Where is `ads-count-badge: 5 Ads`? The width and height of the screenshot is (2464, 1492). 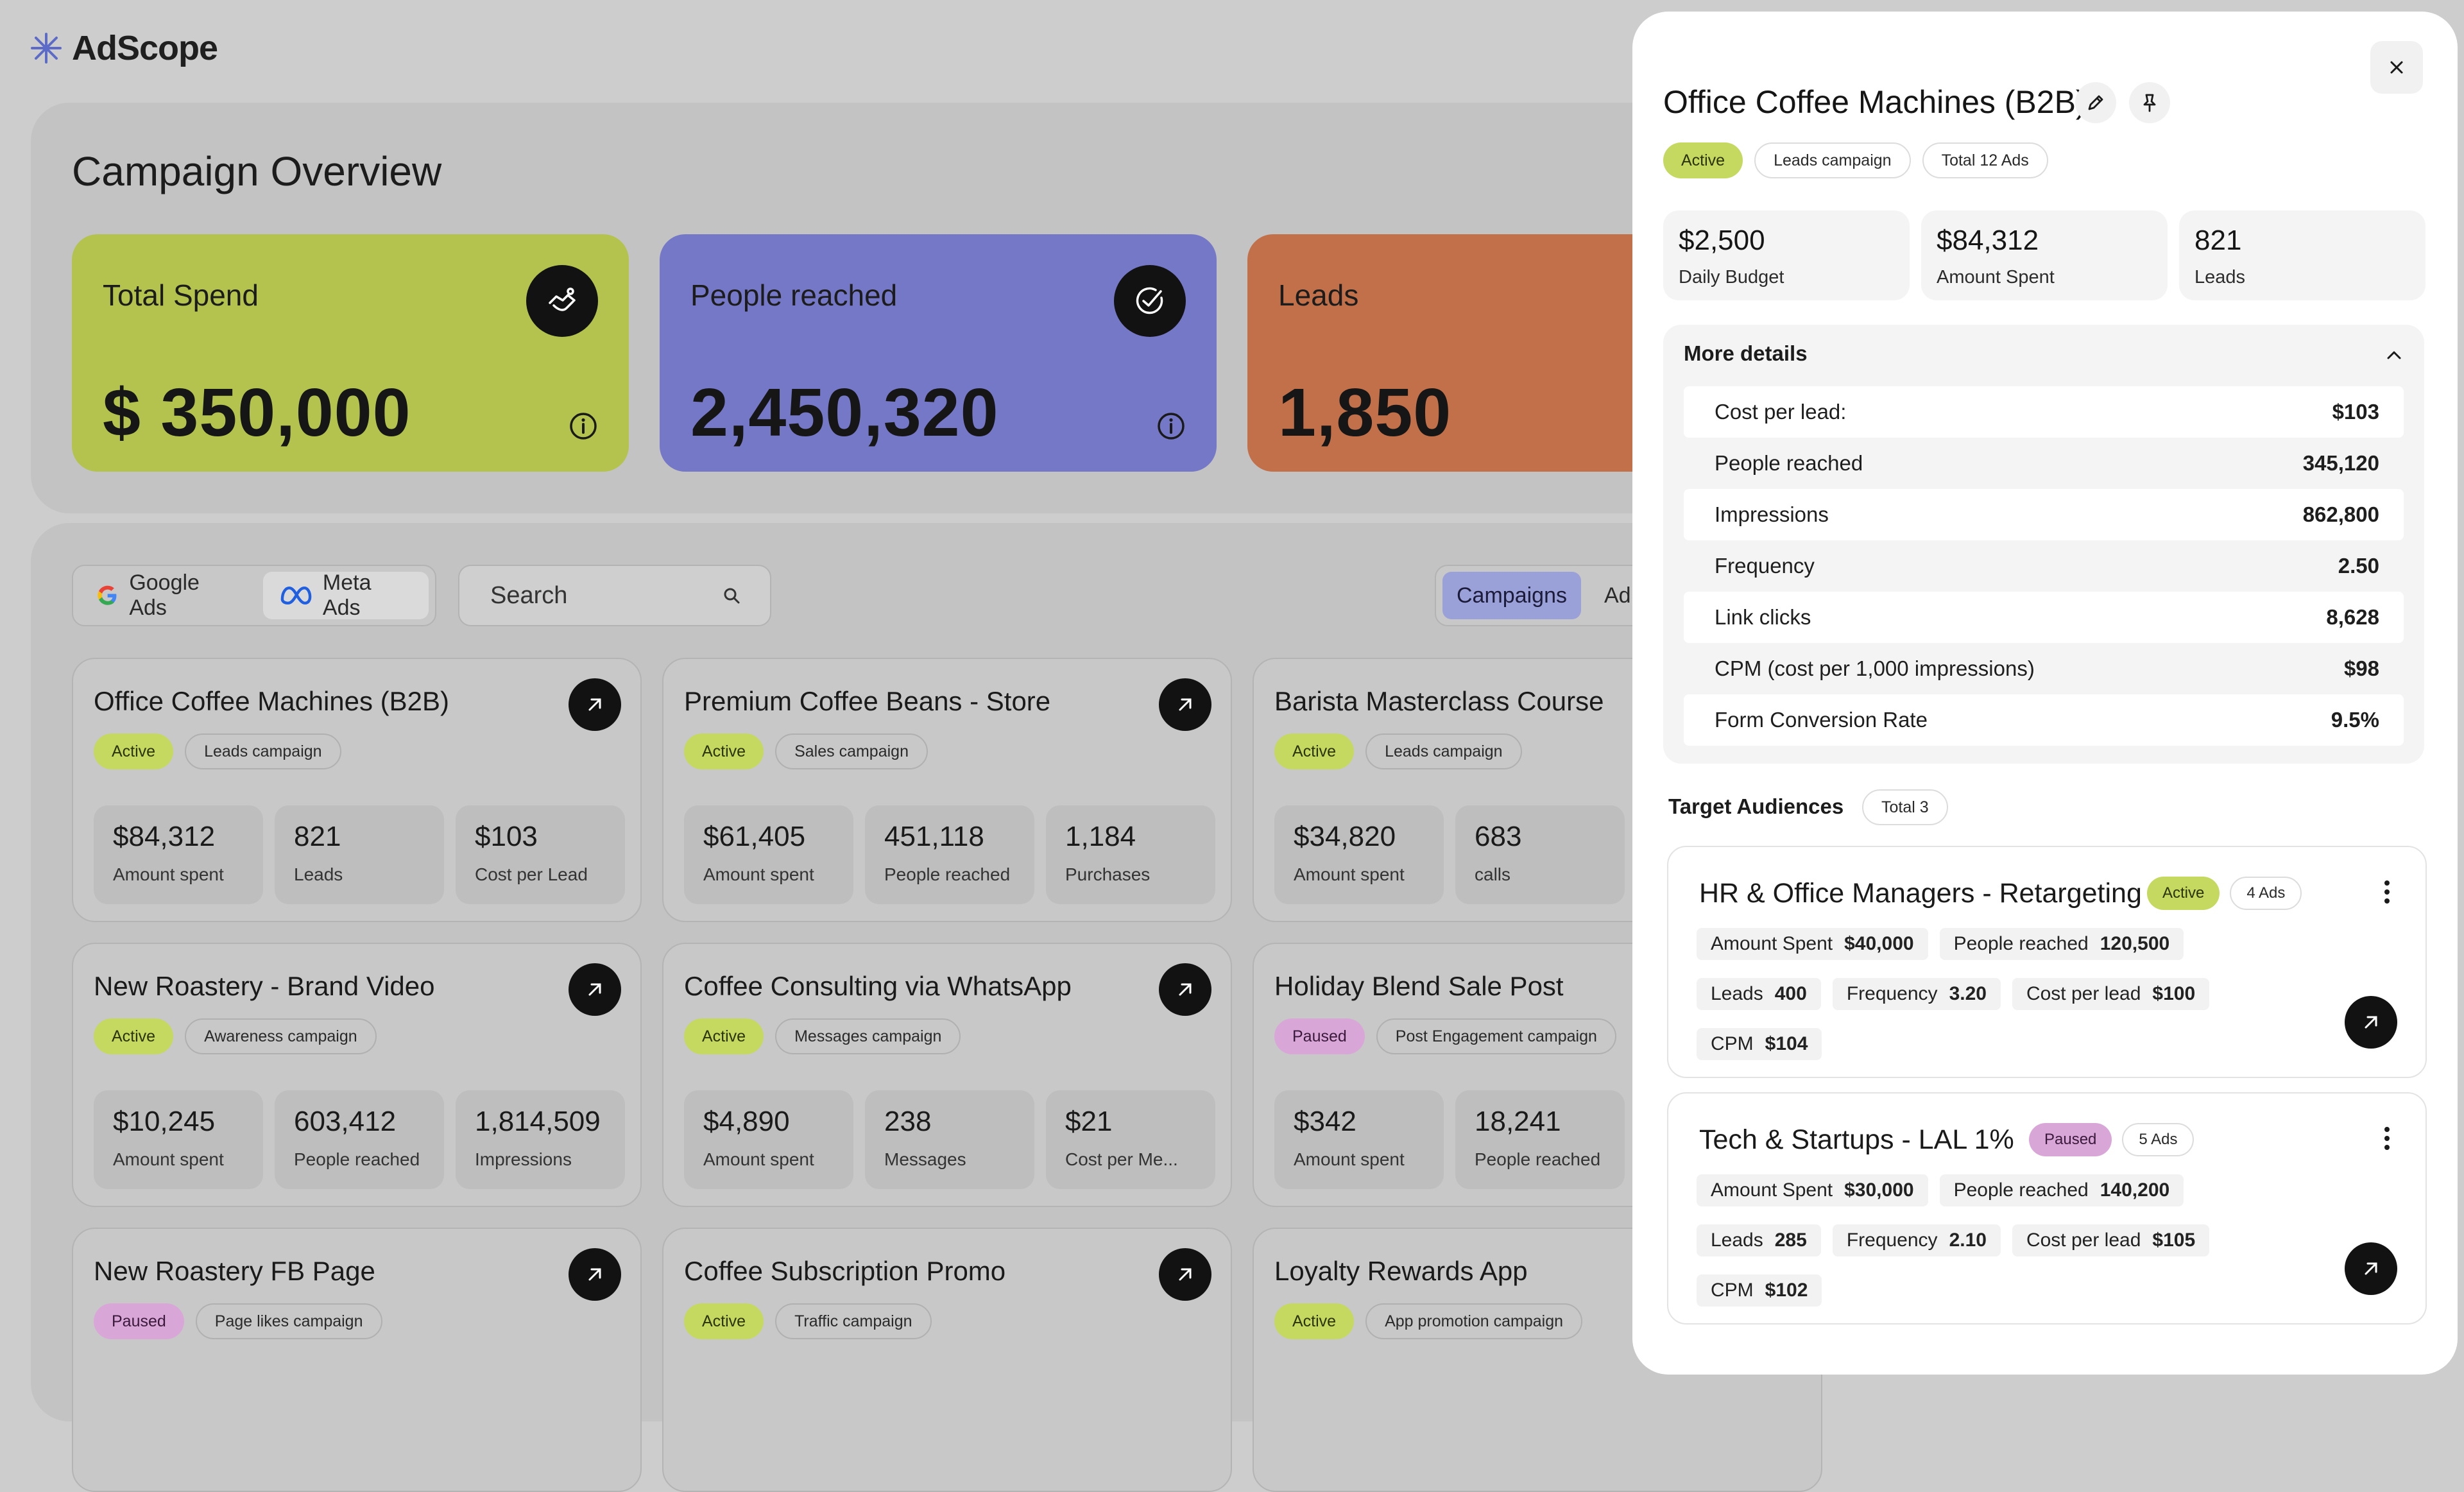
ads-count-badge: 5 Ads is located at coordinates (2158, 1139).